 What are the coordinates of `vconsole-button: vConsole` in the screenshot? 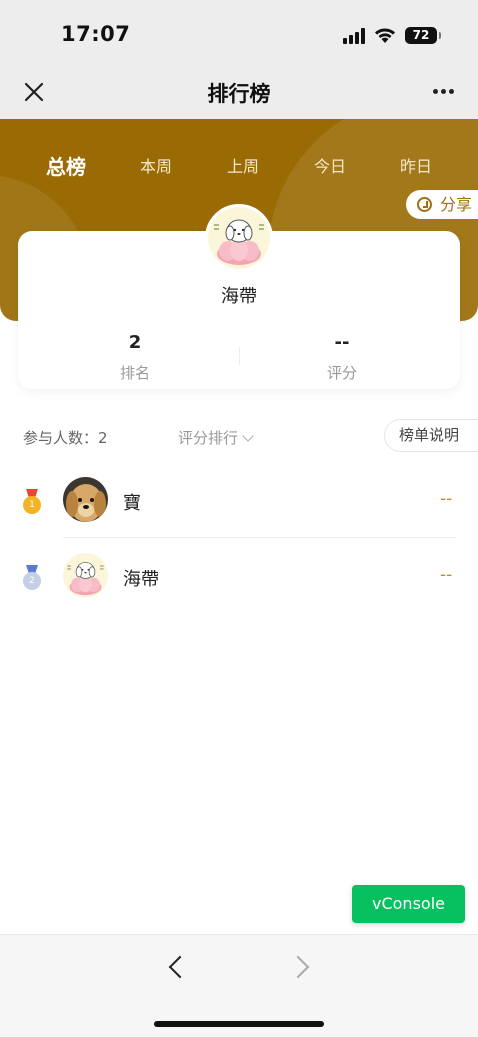 It's located at (408, 904).